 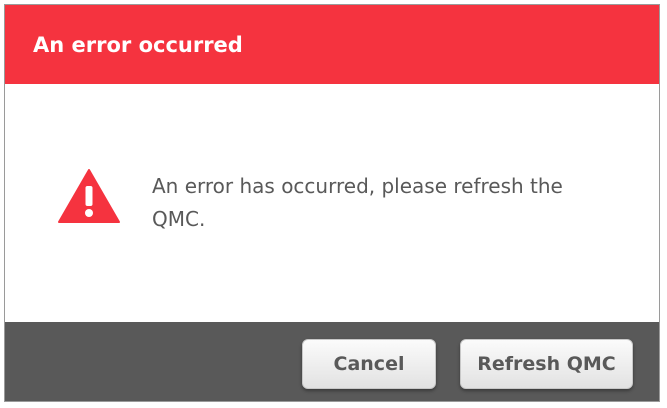 What do you see at coordinates (138, 45) in the screenshot?
I see `dialog-title: An error occurred` at bounding box center [138, 45].